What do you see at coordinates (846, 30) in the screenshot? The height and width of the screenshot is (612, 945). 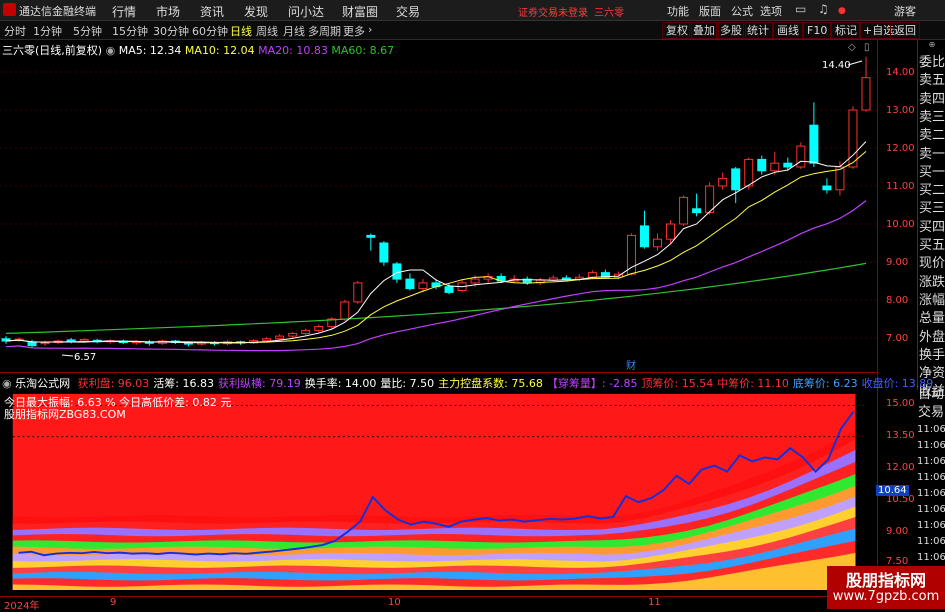 I see `tab-mark: 标记` at bounding box center [846, 30].